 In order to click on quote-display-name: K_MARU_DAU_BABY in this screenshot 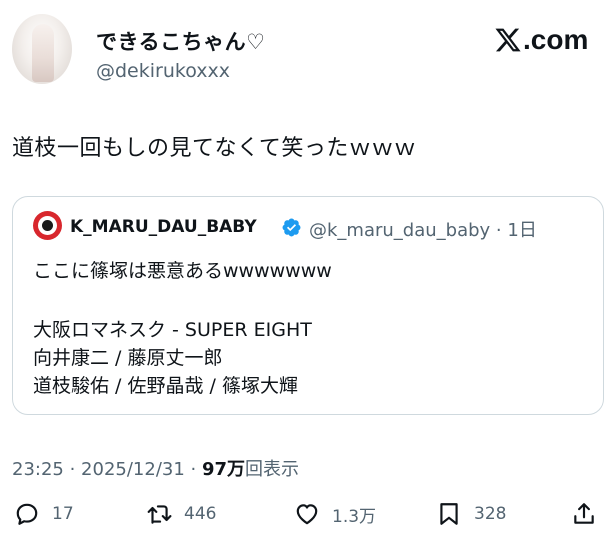, I will do `click(163, 227)`.